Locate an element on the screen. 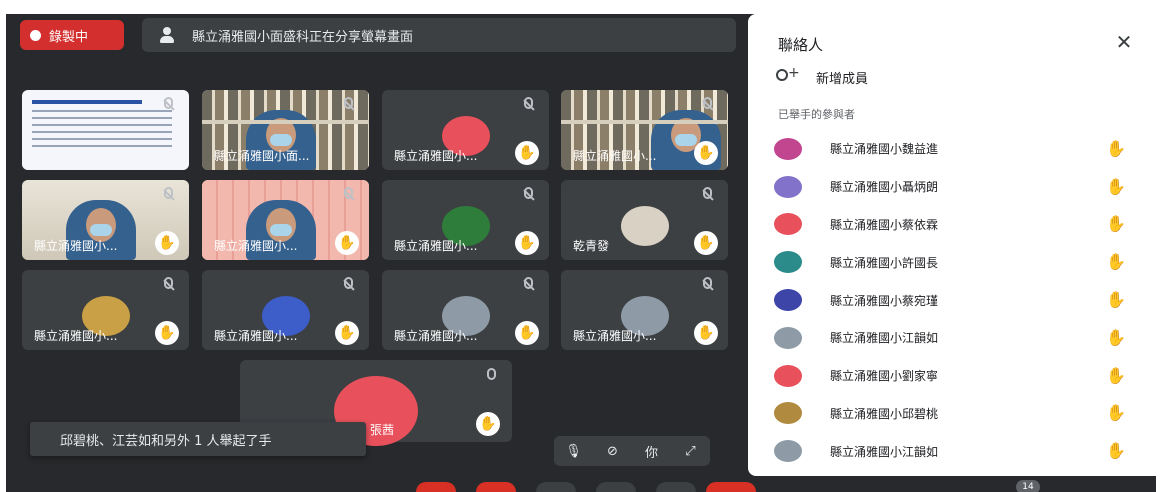 The height and width of the screenshot is (492, 1161). raised-hands-toast: 邱碧桃、江芸如和另外 1 人舉起了手 is located at coordinates (198, 439).